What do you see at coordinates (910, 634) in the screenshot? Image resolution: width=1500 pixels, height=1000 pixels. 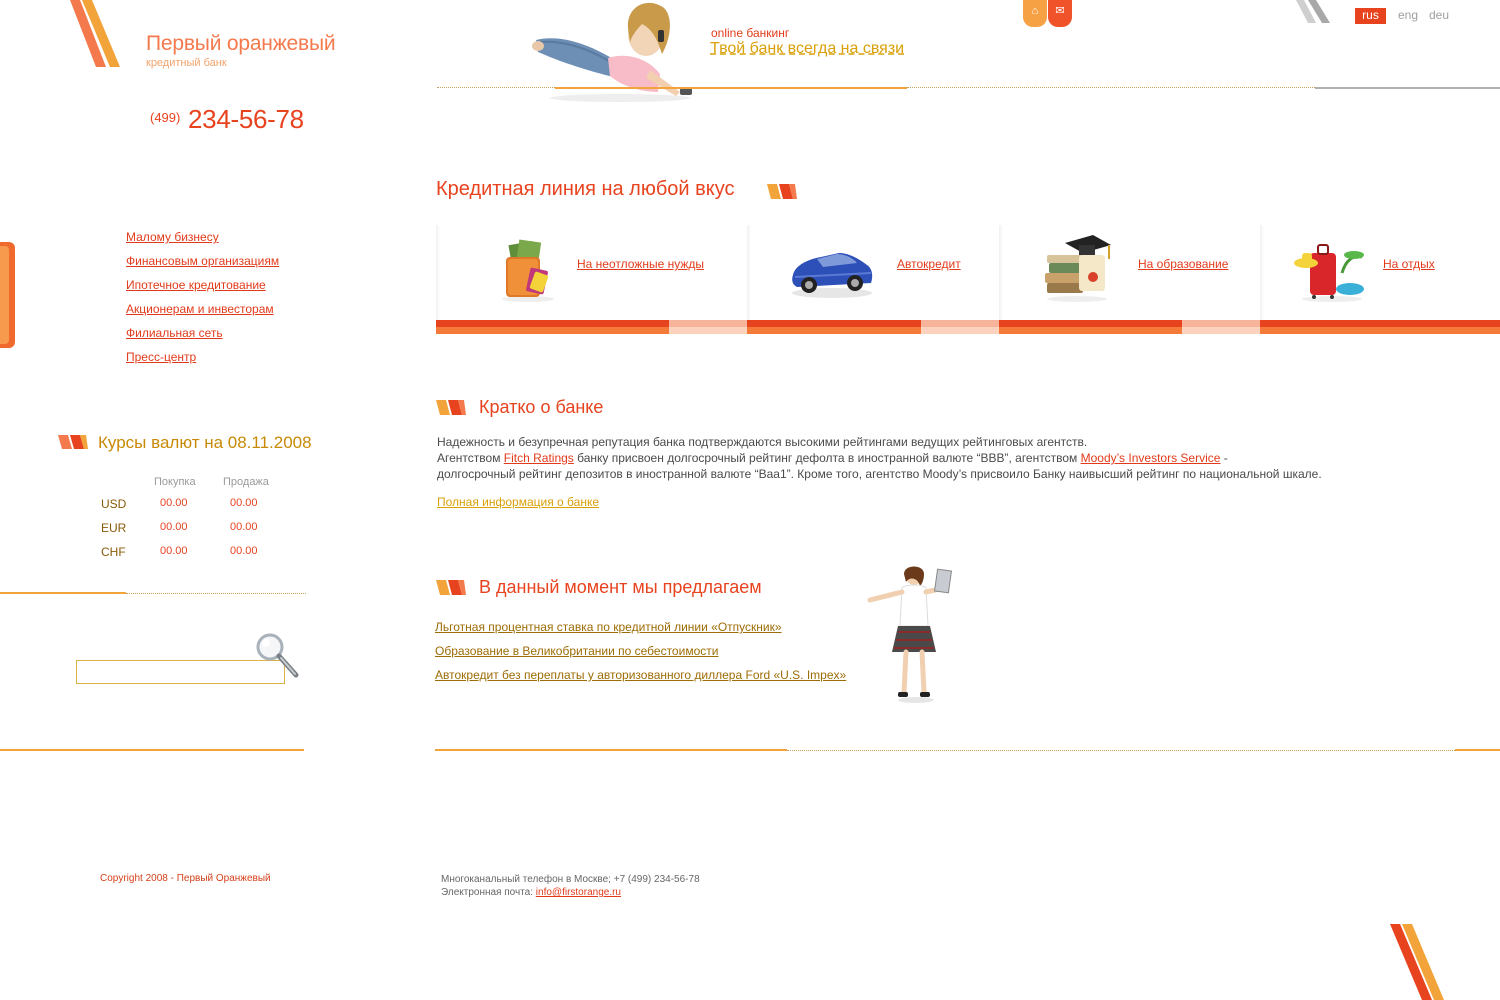 I see `girl-laptop-image` at bounding box center [910, 634].